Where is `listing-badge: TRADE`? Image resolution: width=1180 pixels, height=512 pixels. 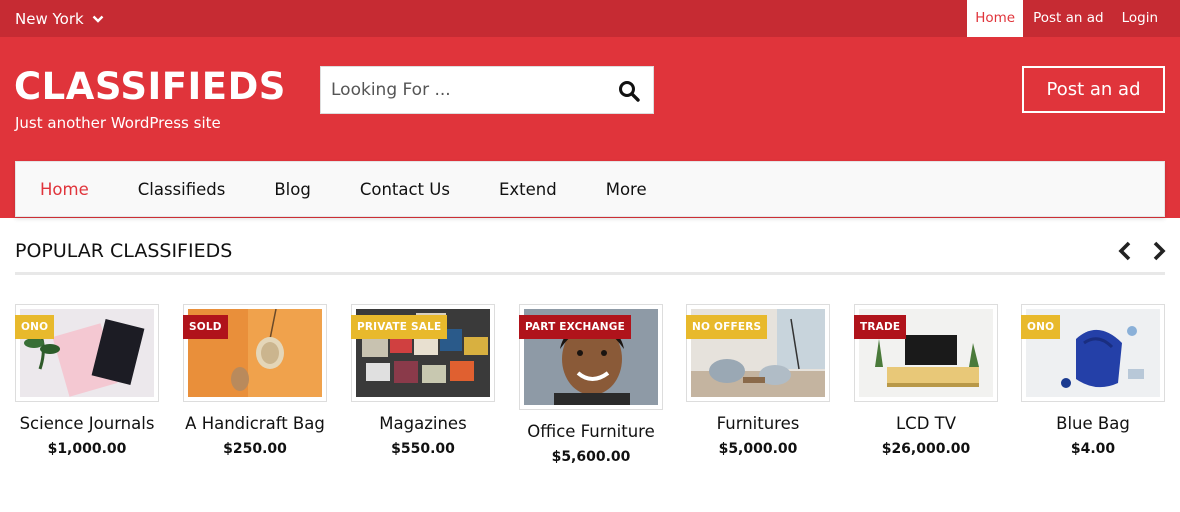 listing-badge: TRADE is located at coordinates (880, 327).